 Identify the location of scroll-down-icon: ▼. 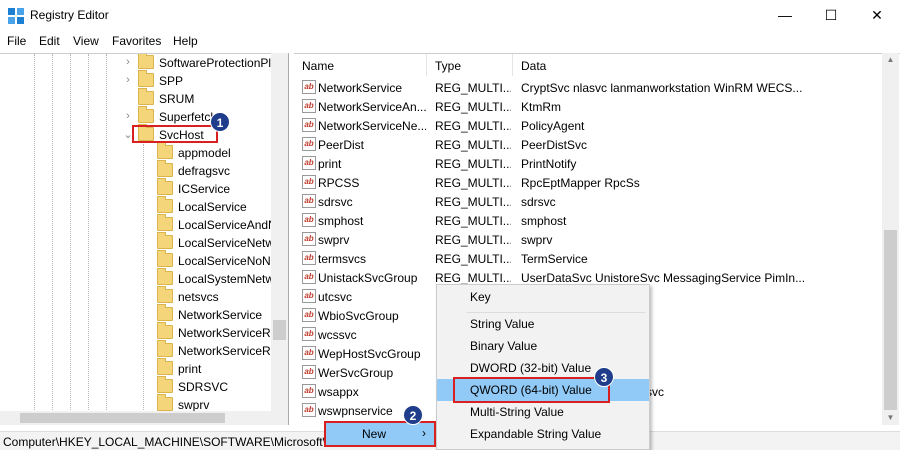
(890, 417).